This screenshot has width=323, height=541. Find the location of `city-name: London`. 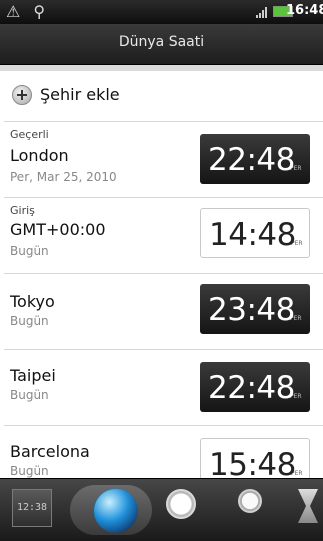

city-name: London is located at coordinates (39, 155).